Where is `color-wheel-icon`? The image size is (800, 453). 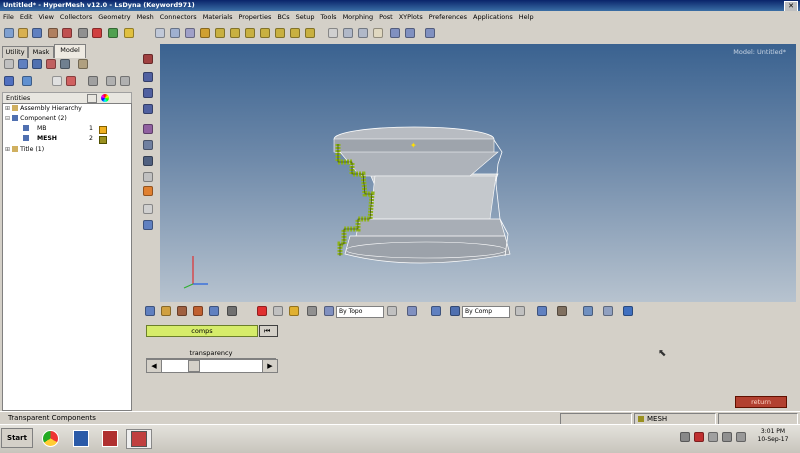
color-wheel-icon is located at coordinates (105, 98).